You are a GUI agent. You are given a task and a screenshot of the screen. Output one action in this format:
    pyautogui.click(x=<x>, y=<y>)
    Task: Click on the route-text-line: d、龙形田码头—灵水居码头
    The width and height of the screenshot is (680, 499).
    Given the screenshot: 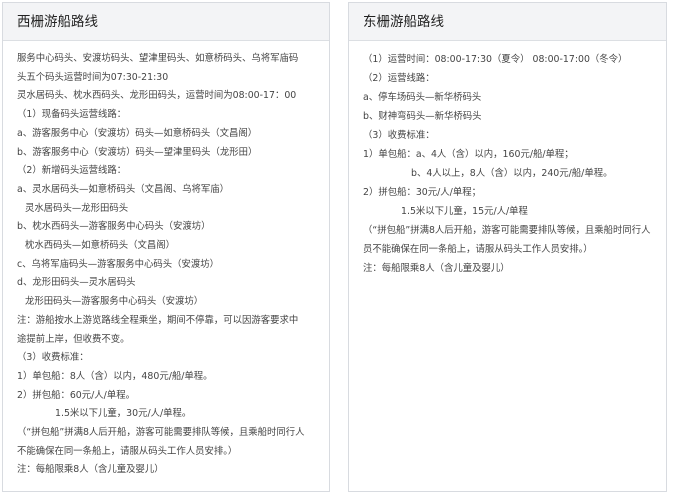 What is the action you would take?
    pyautogui.click(x=76, y=283)
    